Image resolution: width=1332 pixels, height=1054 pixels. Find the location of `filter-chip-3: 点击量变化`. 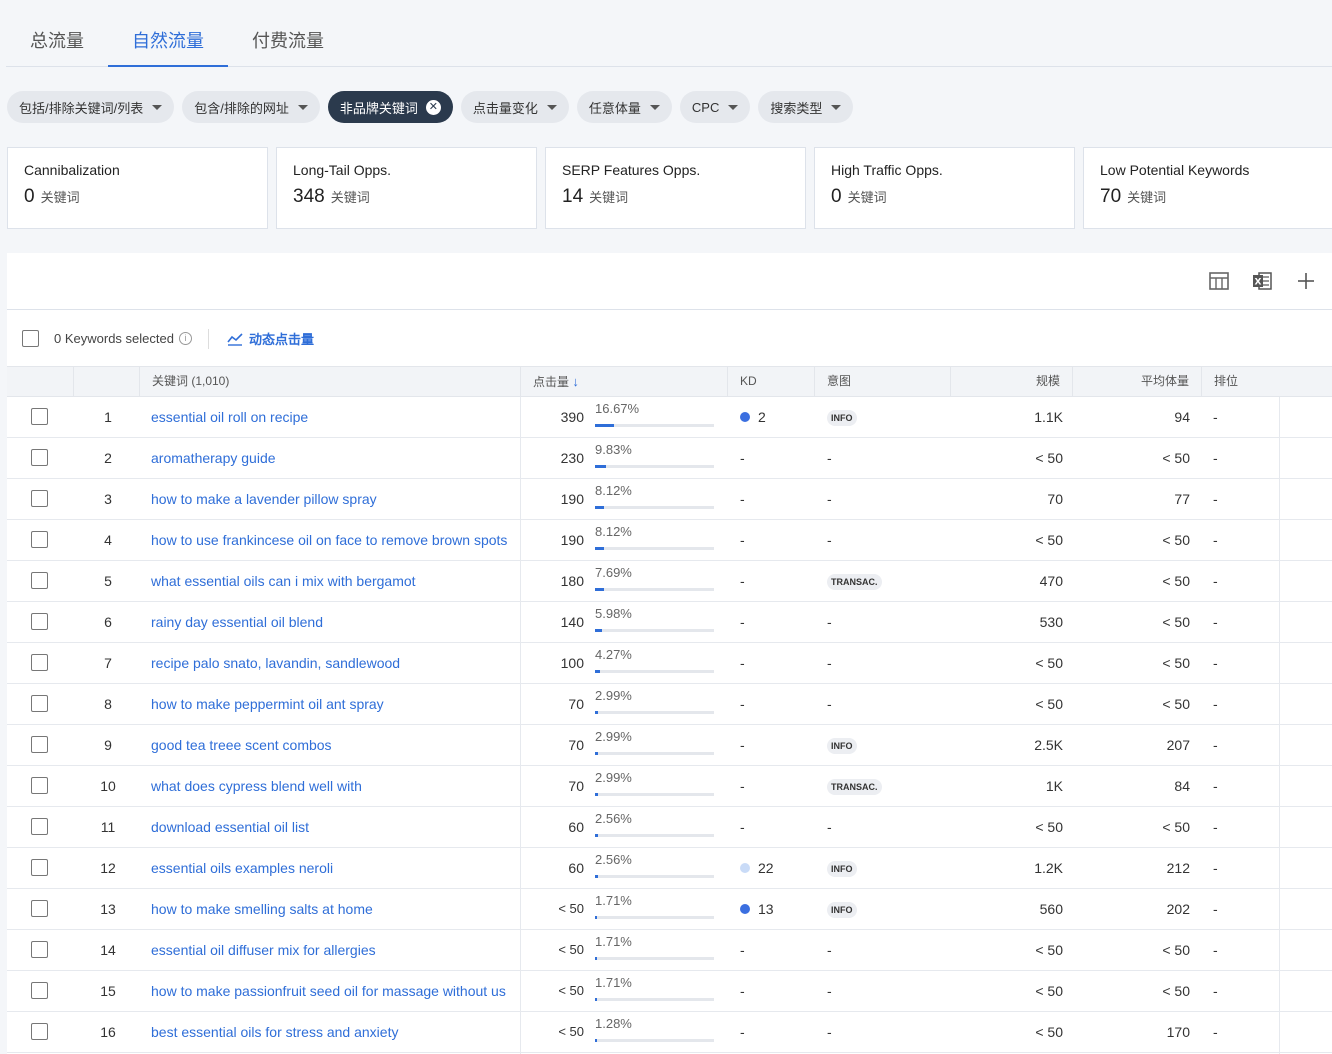

filter-chip-3: 点击量变化 is located at coordinates (514, 107).